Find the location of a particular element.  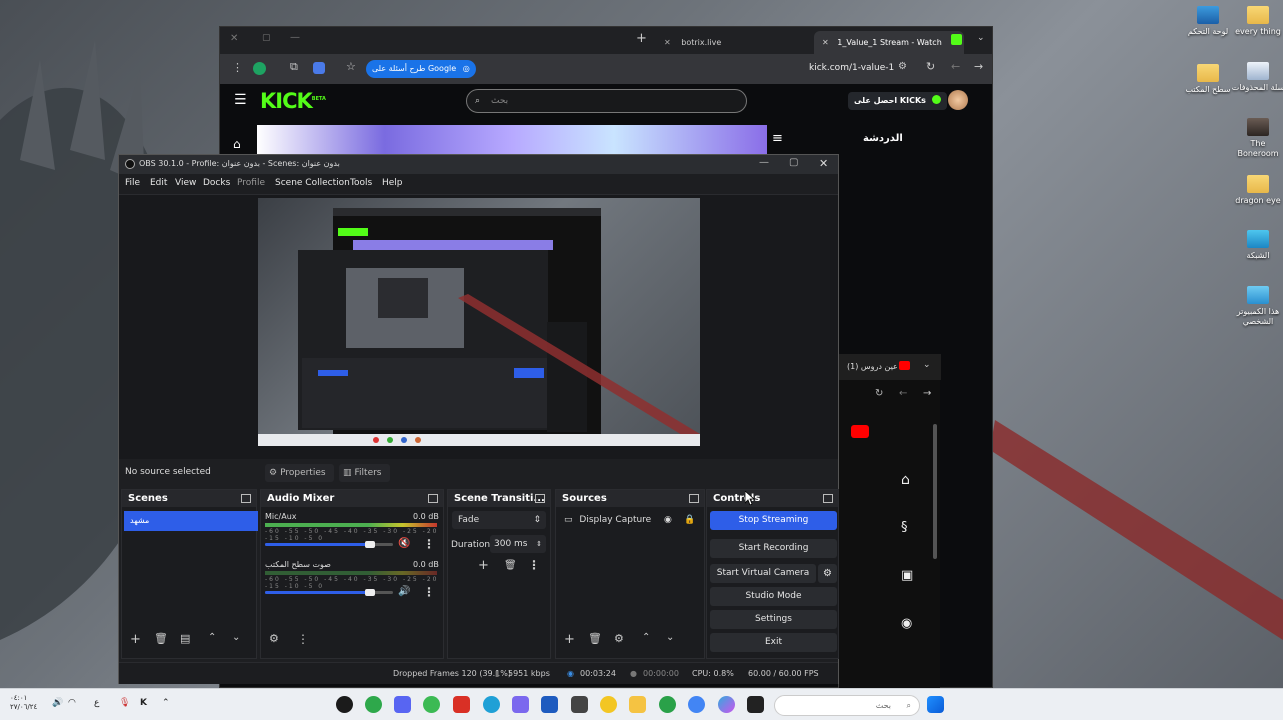

scrollbar is located at coordinates (935, 491).